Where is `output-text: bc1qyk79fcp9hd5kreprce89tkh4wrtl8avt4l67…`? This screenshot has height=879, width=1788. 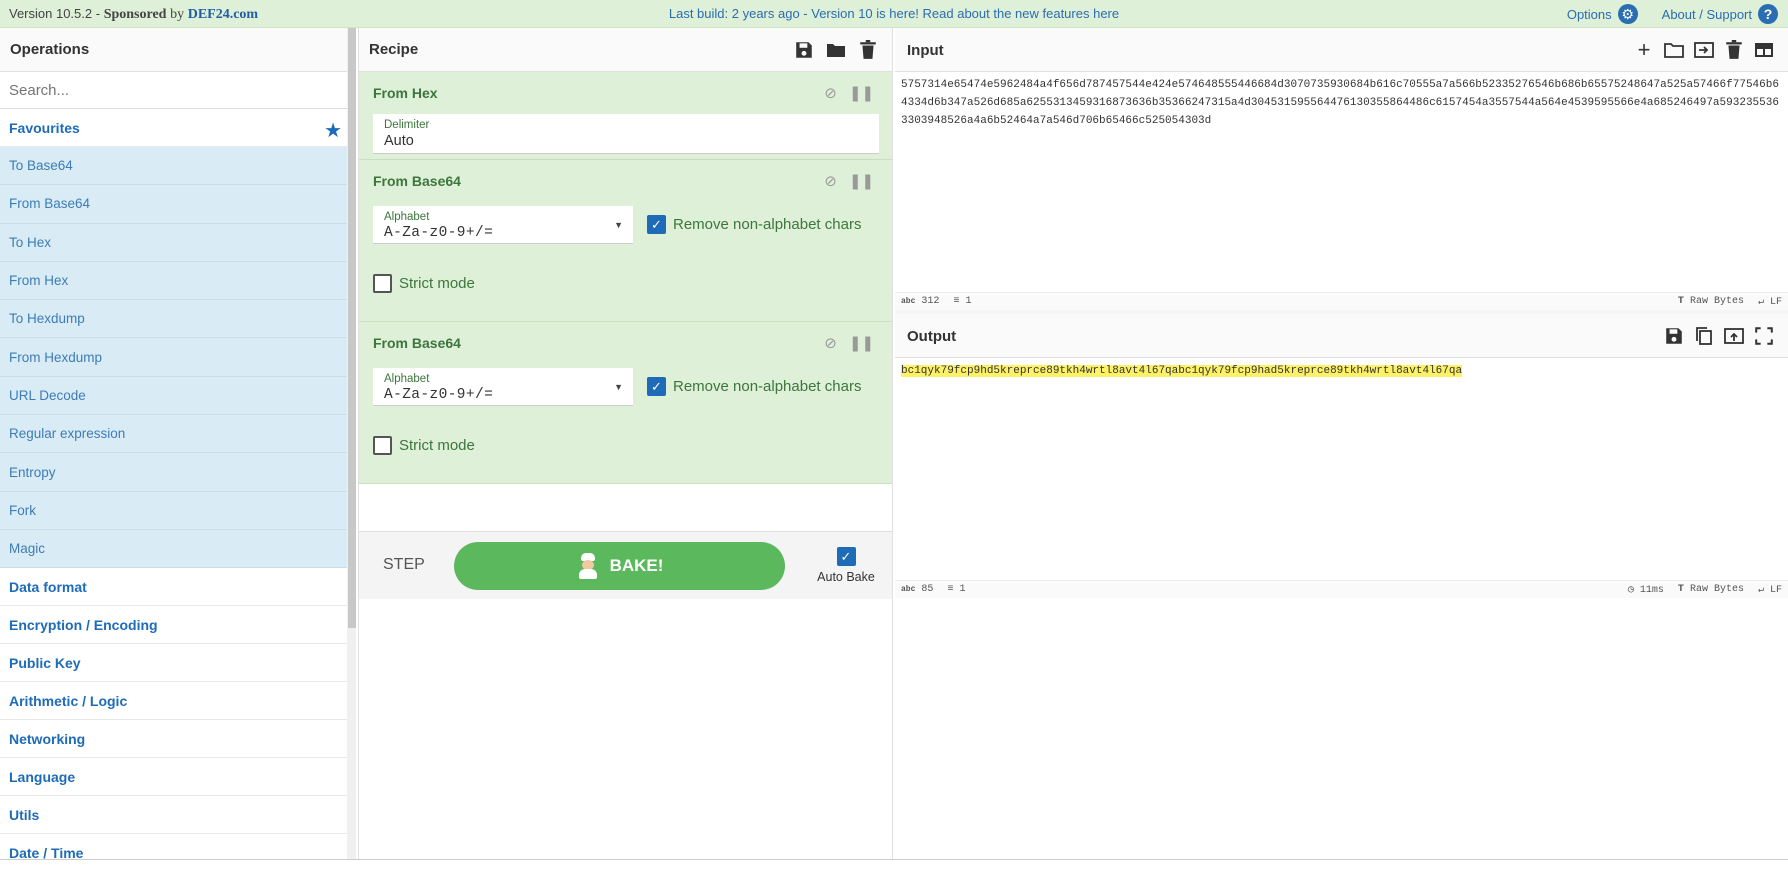
output-text: bc1qyk79fcp9hd5kreprce89tkh4wrtl8avt4l67… is located at coordinates (1182, 371).